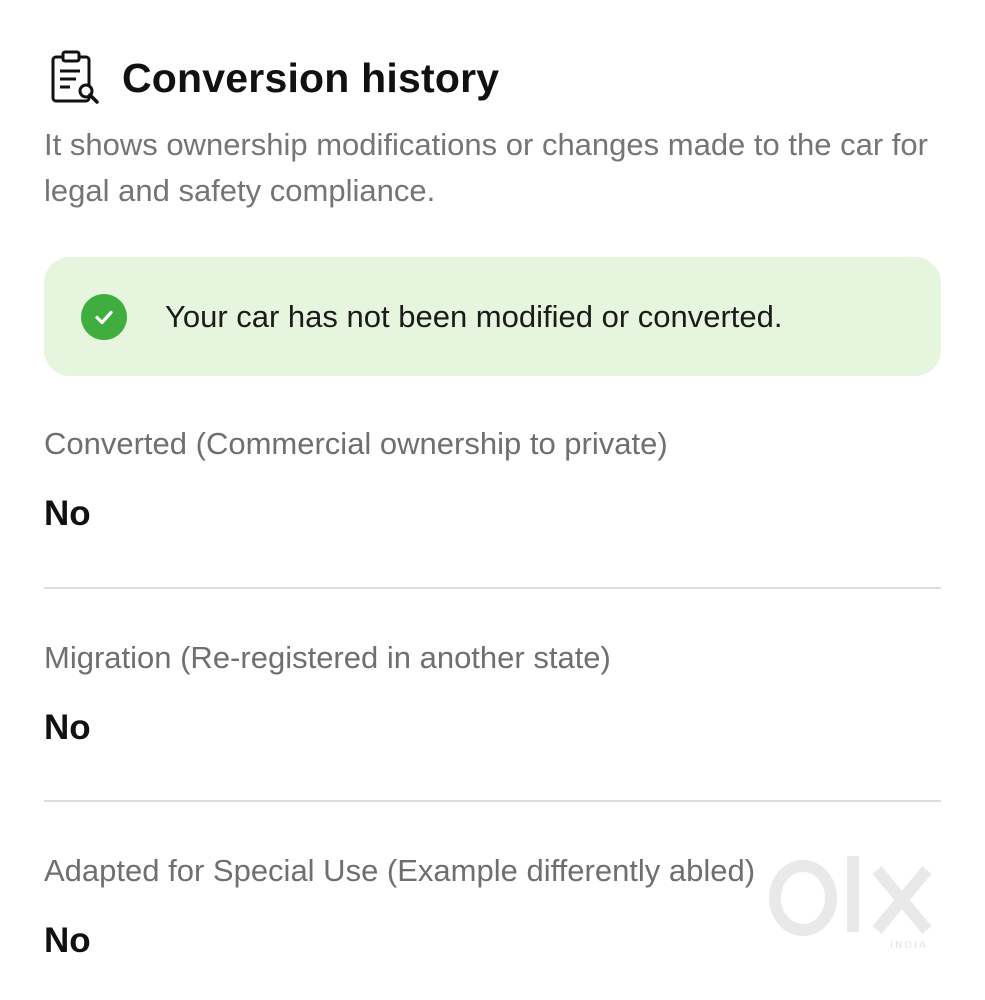 The height and width of the screenshot is (1000, 985). Describe the element at coordinates (909, 945) in the screenshot. I see `svg-text: INDIA` at that location.